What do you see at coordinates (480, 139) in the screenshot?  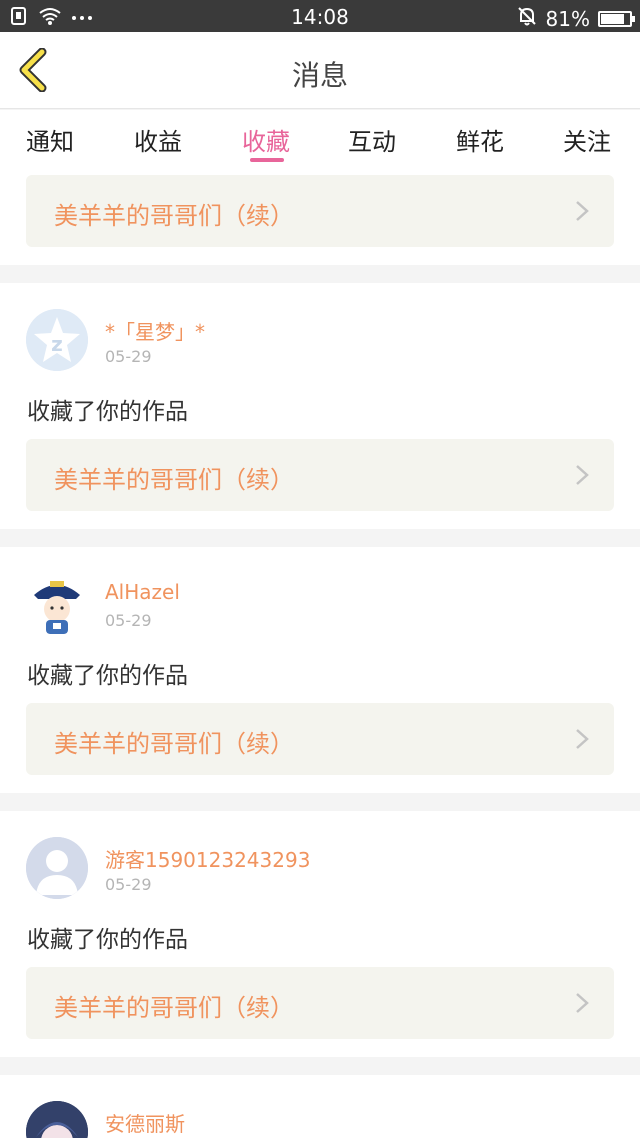 I see `tab-flowers: 鲜花` at bounding box center [480, 139].